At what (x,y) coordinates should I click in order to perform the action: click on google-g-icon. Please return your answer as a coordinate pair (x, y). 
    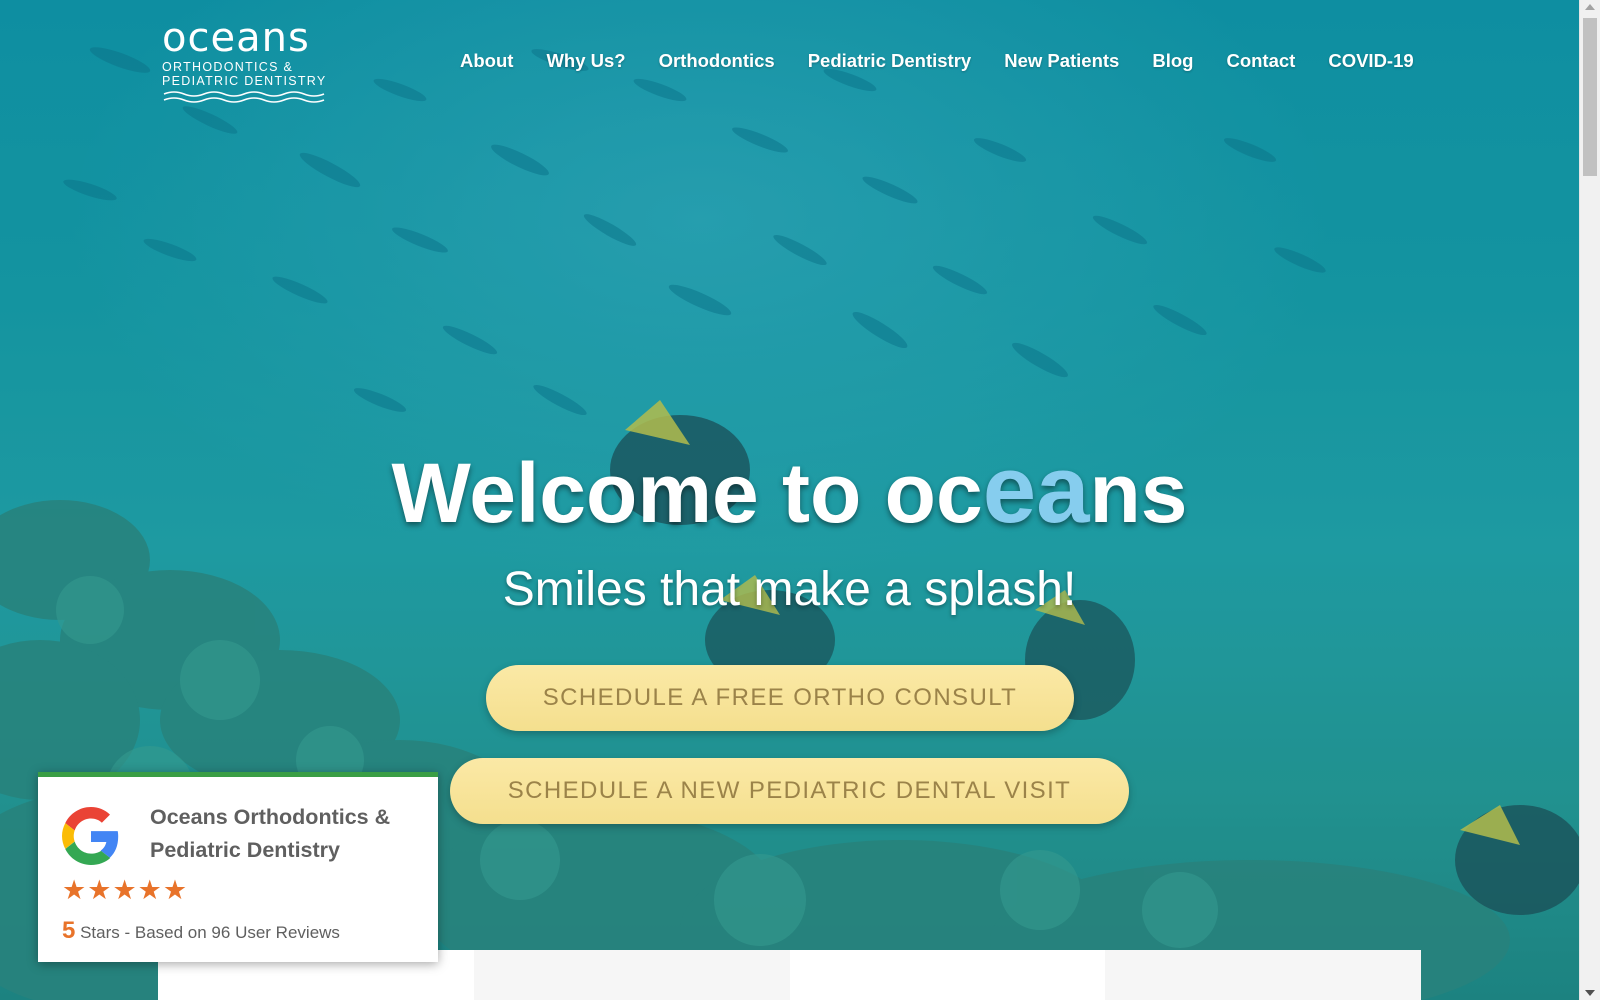
    Looking at the image, I should click on (90, 836).